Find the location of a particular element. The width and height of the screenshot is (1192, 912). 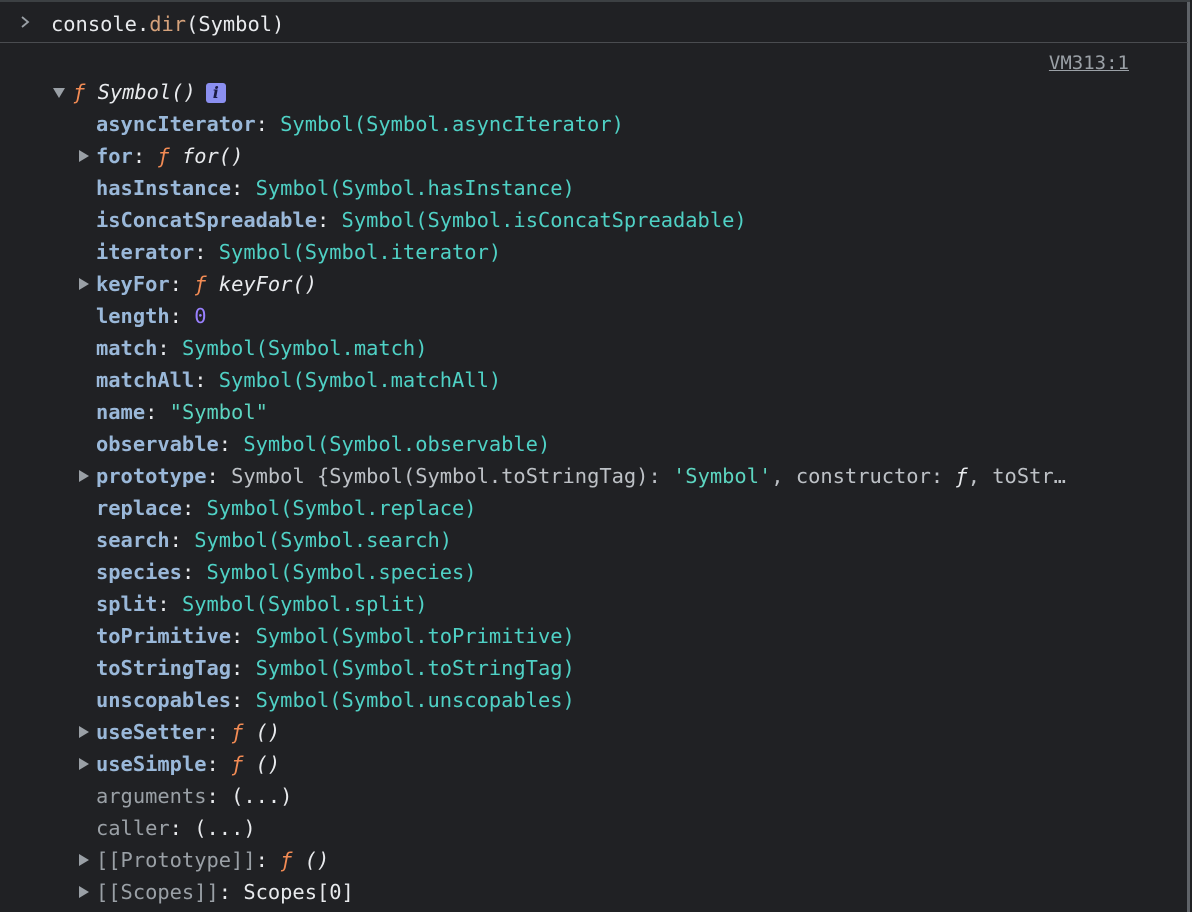

function-name: keyFor() is located at coordinates (268, 284).